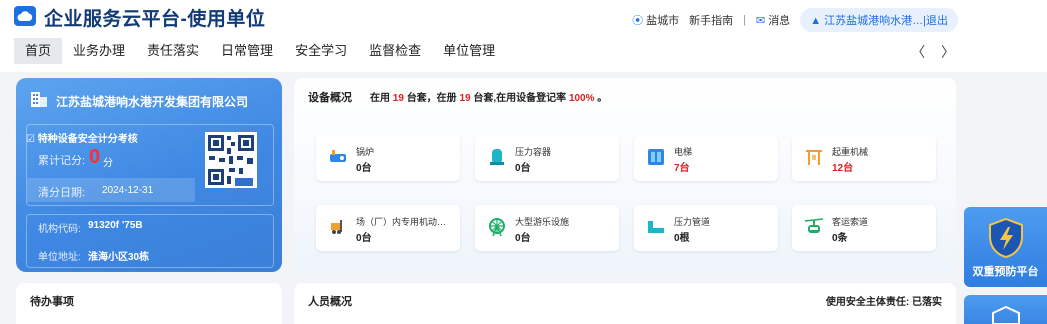 The width and height of the screenshot is (1047, 324). I want to click on equip-count: 0根, so click(682, 238).